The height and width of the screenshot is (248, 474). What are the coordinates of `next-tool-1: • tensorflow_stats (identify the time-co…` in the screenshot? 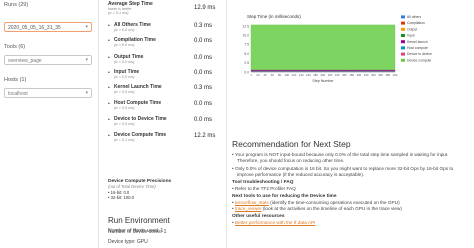 It's located at (316, 202).